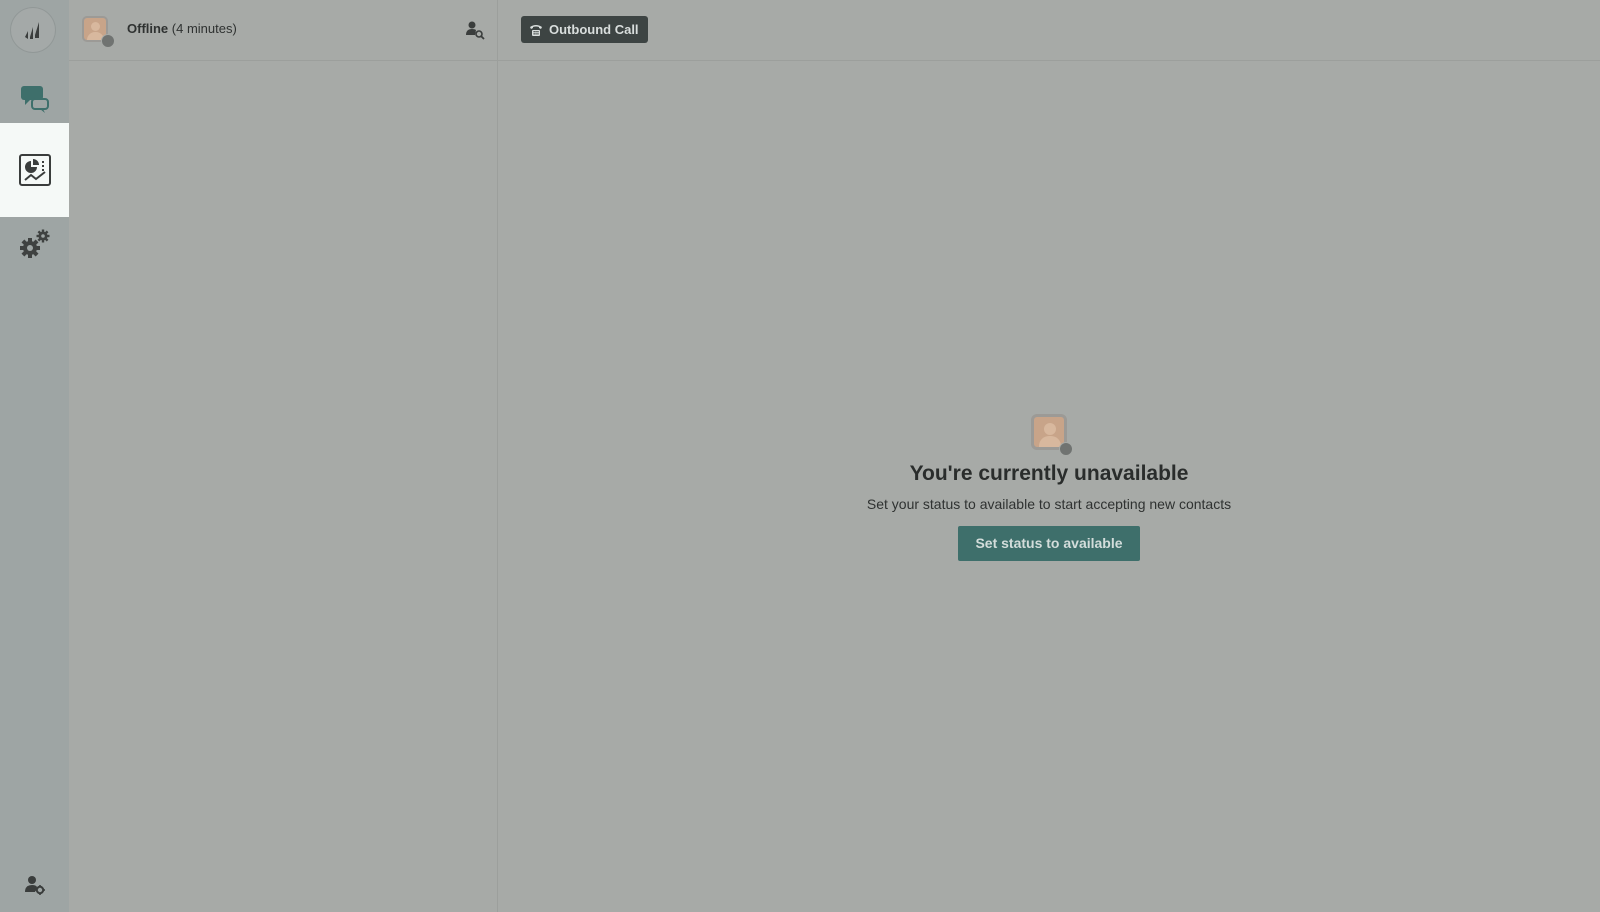 Image resolution: width=1600 pixels, height=912 pixels. I want to click on outbound-call-label: Outbound Call, so click(594, 29).